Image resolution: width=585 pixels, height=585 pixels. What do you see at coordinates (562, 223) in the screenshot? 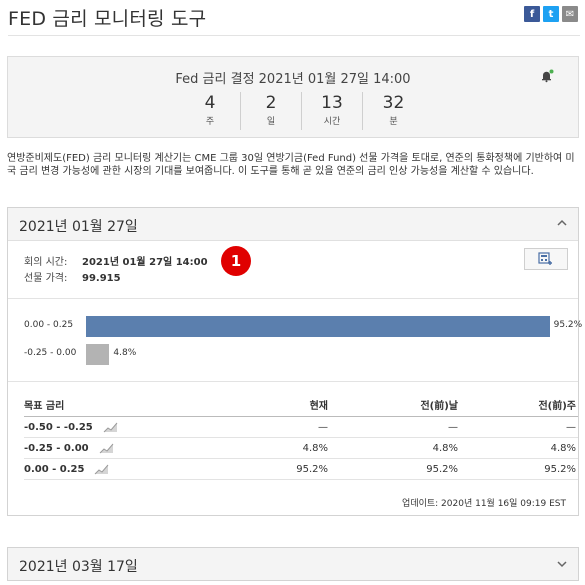
I see `chevron-up-icon` at bounding box center [562, 223].